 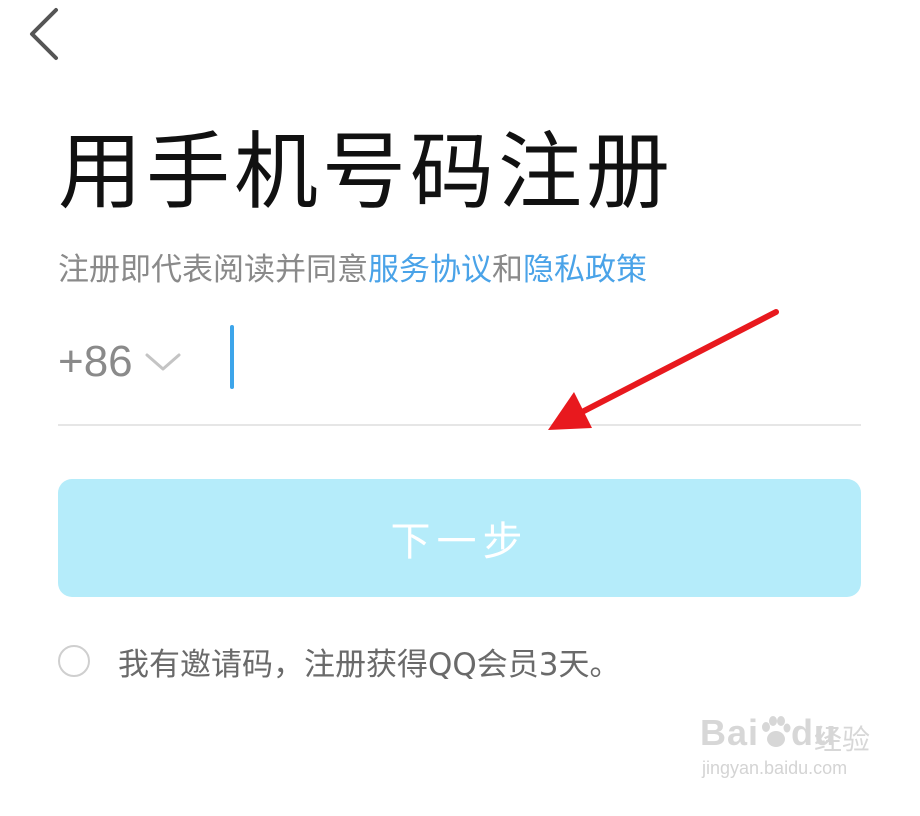 I want to click on baidu-jingyan-watermark: Bai du 经验 jingyan.baidu.com, so click(x=787, y=747).